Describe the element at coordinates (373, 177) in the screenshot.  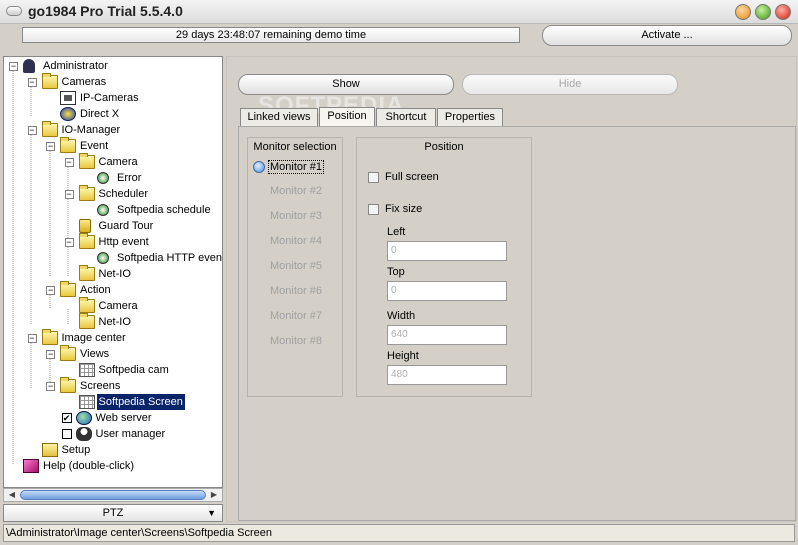
I see `full-screen-checkbox` at that location.